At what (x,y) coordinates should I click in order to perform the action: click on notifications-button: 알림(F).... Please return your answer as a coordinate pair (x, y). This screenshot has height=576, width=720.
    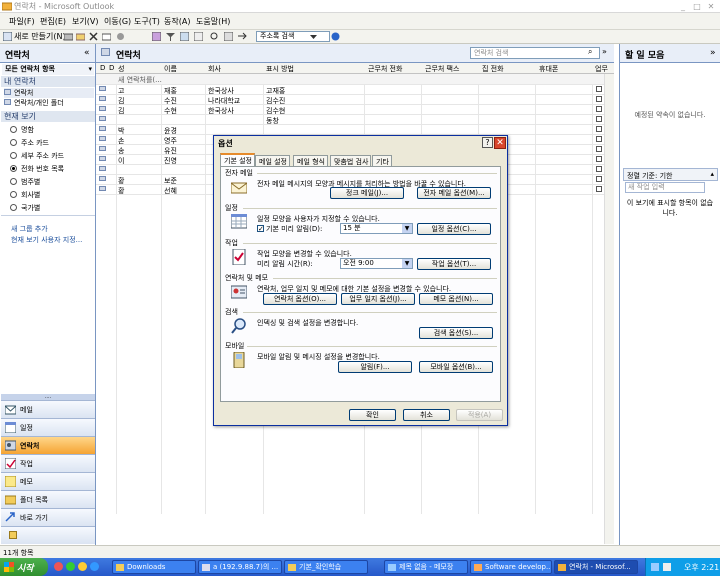
    Looking at the image, I should click on (375, 367).